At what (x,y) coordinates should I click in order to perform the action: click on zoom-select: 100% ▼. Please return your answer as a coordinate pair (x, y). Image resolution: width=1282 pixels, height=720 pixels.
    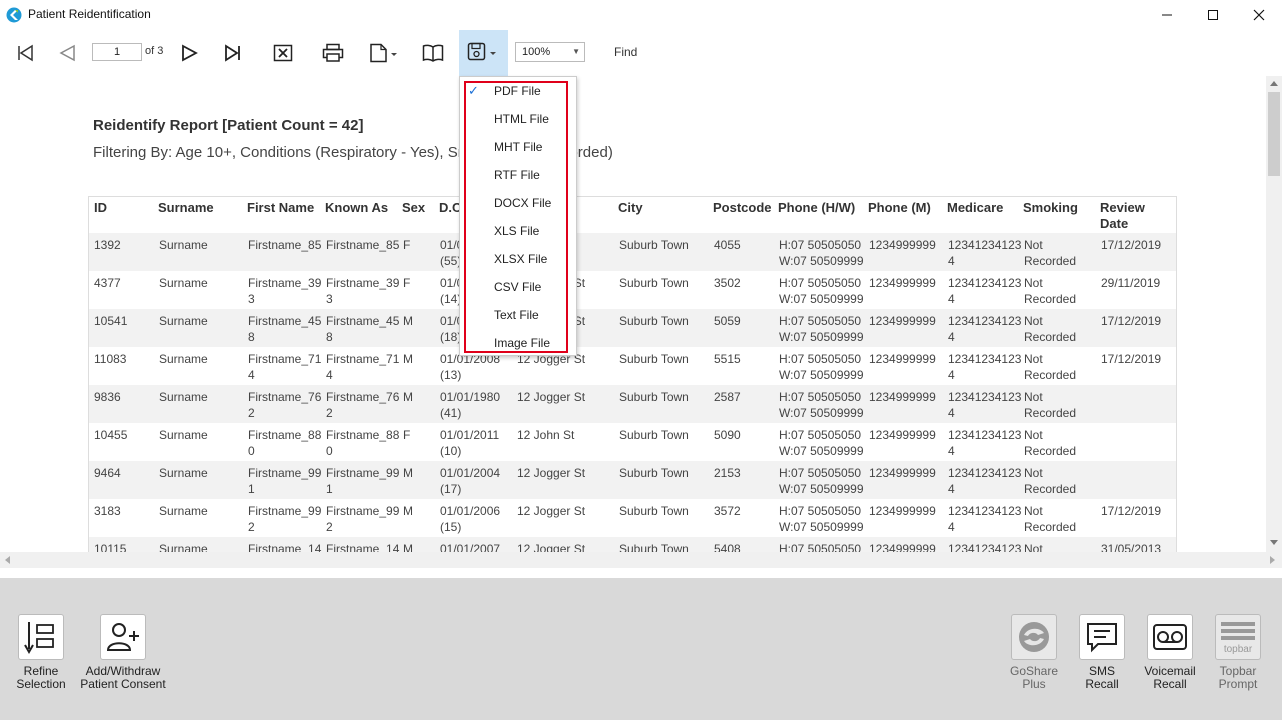
    Looking at the image, I should click on (550, 52).